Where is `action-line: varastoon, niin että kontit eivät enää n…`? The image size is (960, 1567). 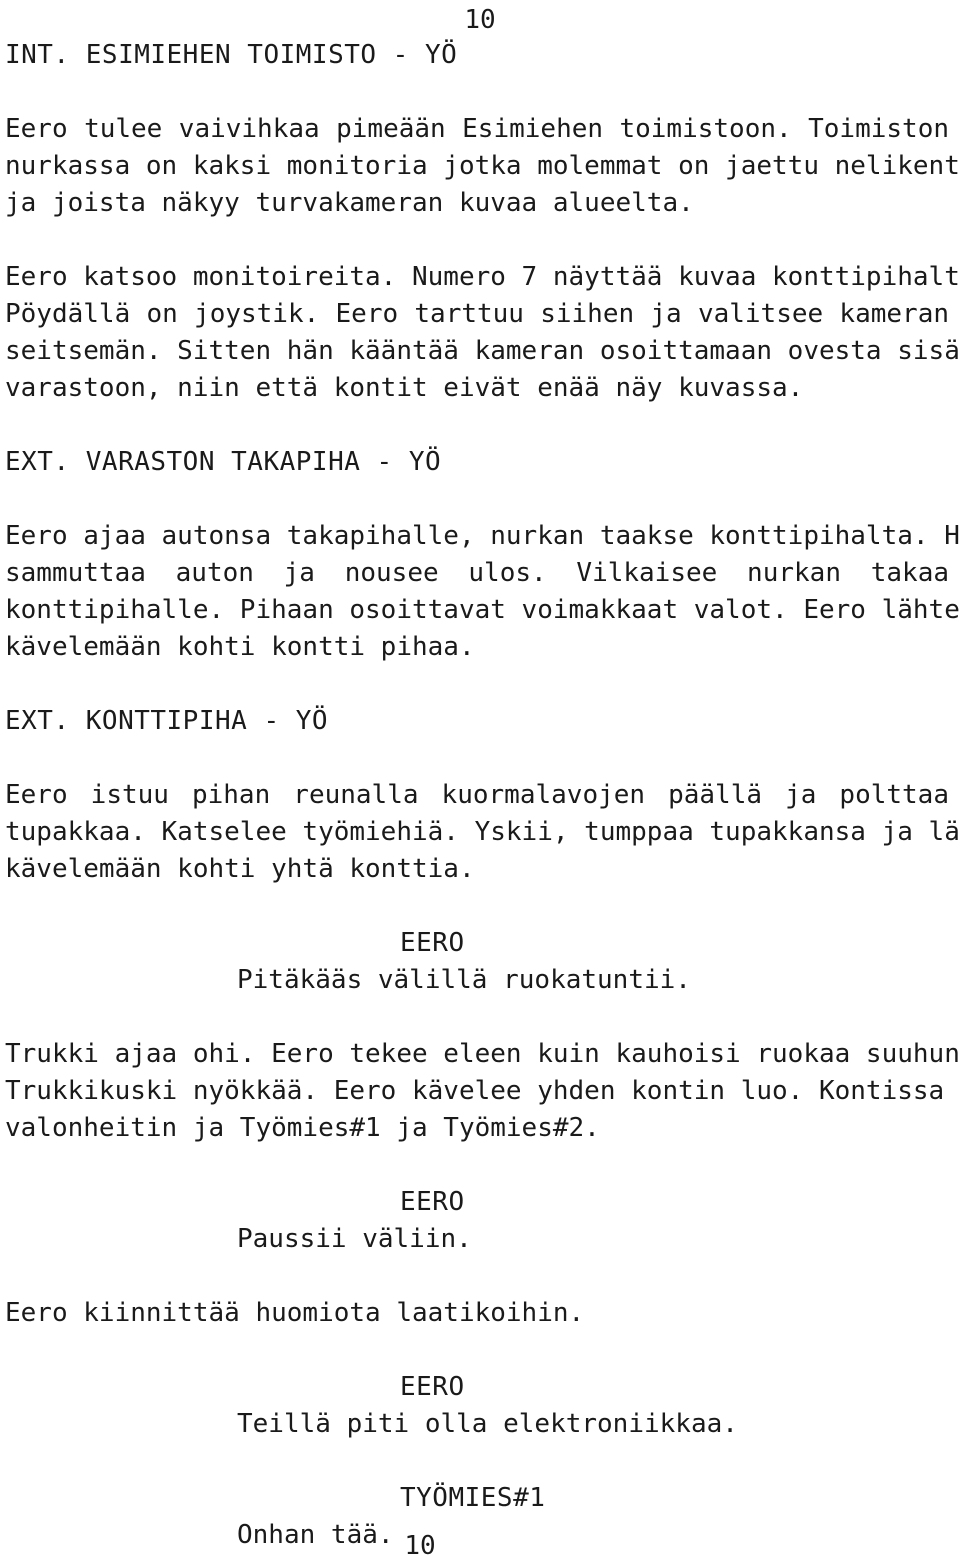
action-line: varastoon, niin että kontit eivät enää n… is located at coordinates (404, 388).